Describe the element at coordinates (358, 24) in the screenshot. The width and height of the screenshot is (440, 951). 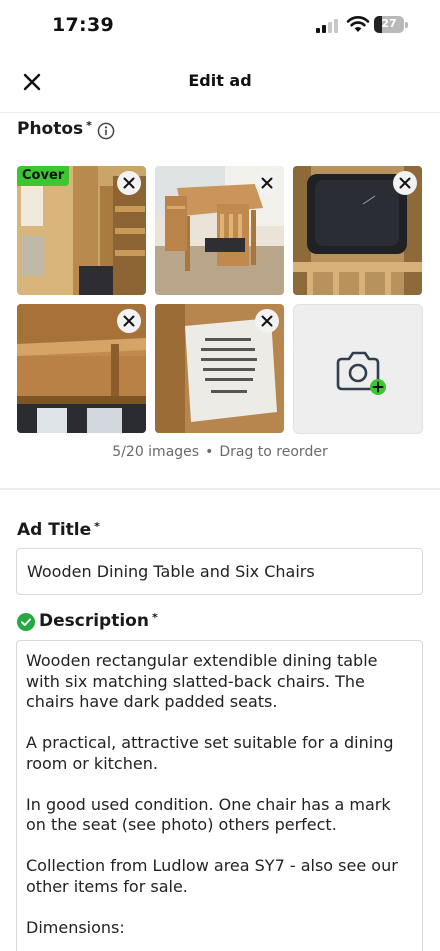
I see `wifi-icon` at that location.